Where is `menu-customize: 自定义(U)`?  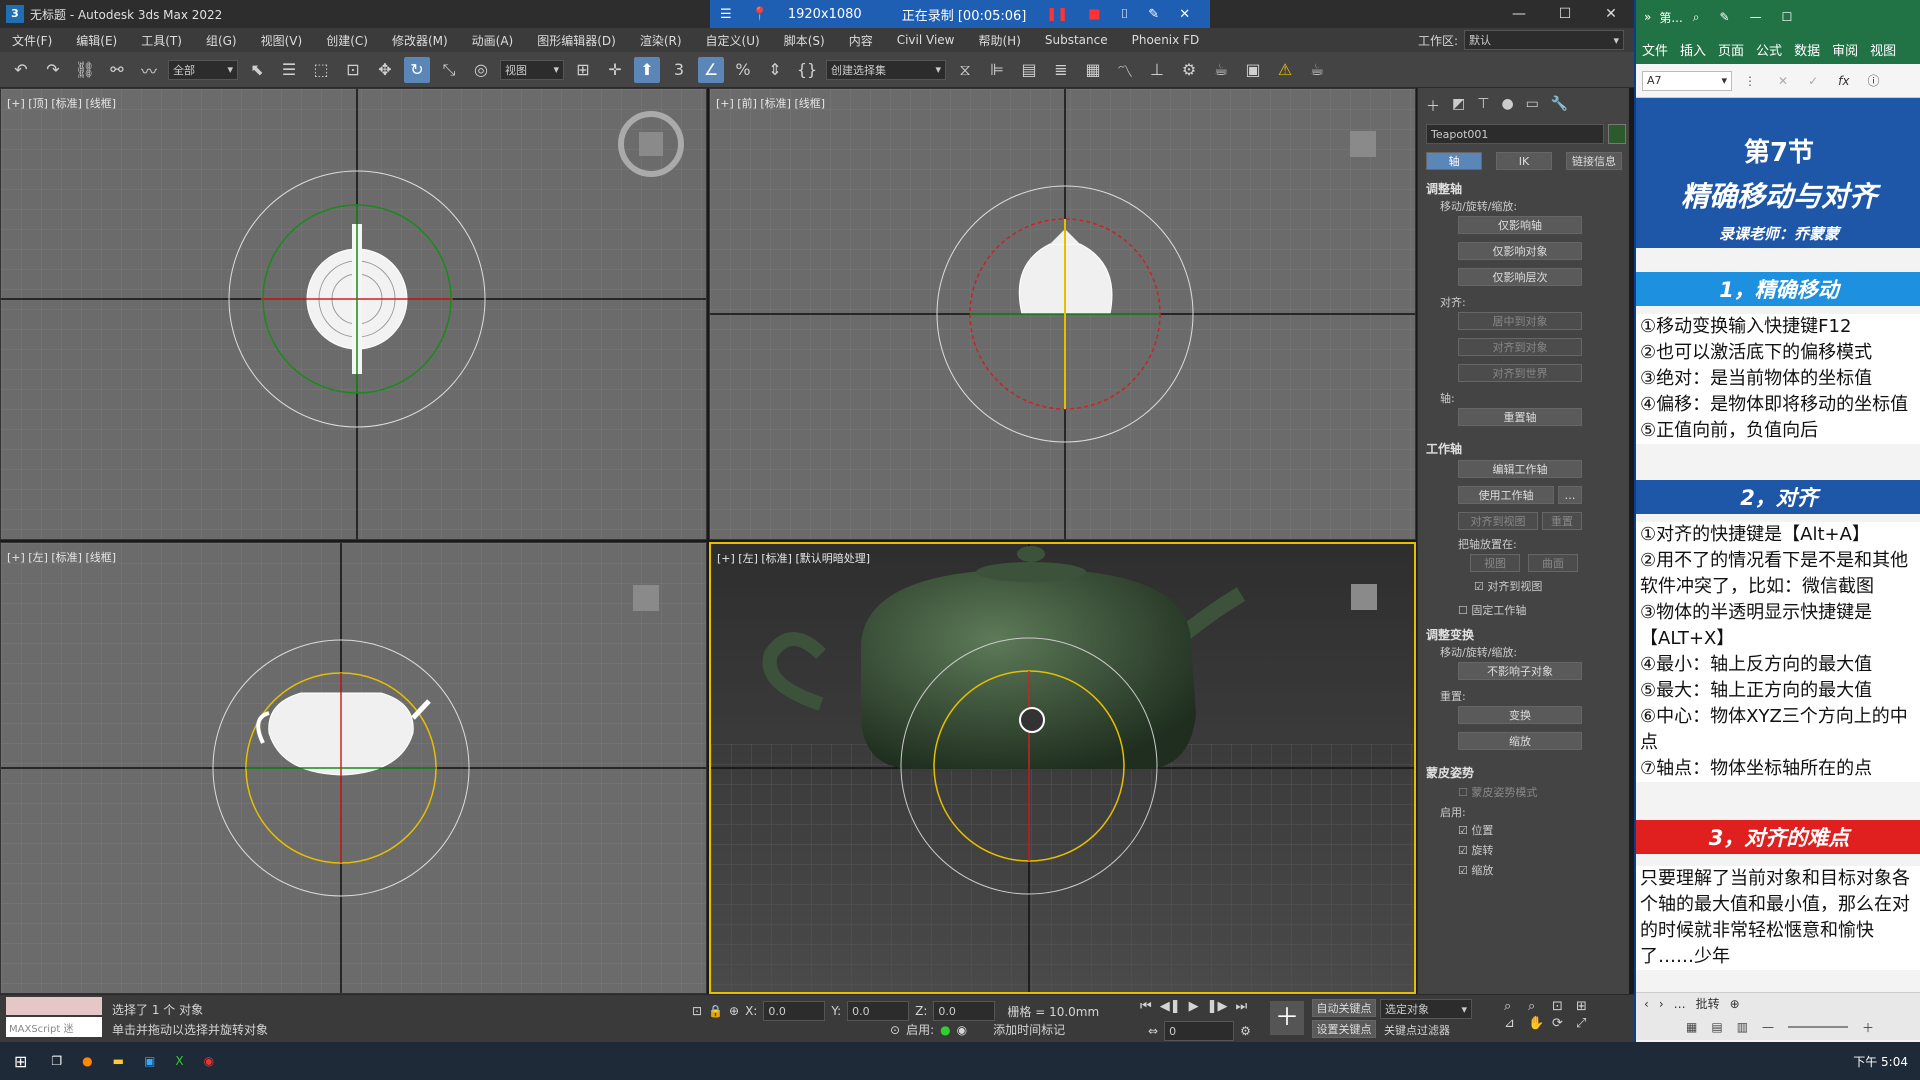
menu-customize: 自定义(U) is located at coordinates (733, 40).